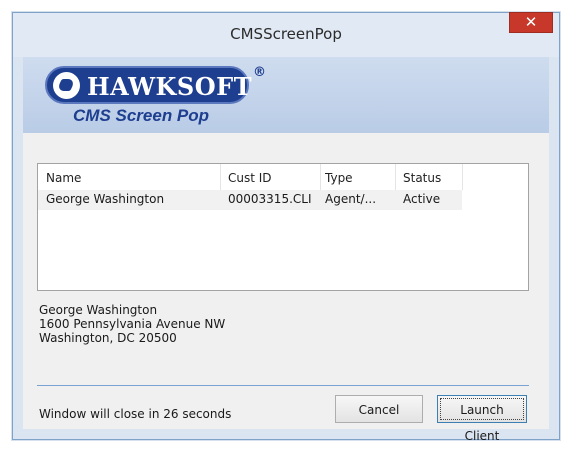 The height and width of the screenshot is (450, 575). Describe the element at coordinates (132, 178) in the screenshot. I see `column-header-name: Name` at that location.